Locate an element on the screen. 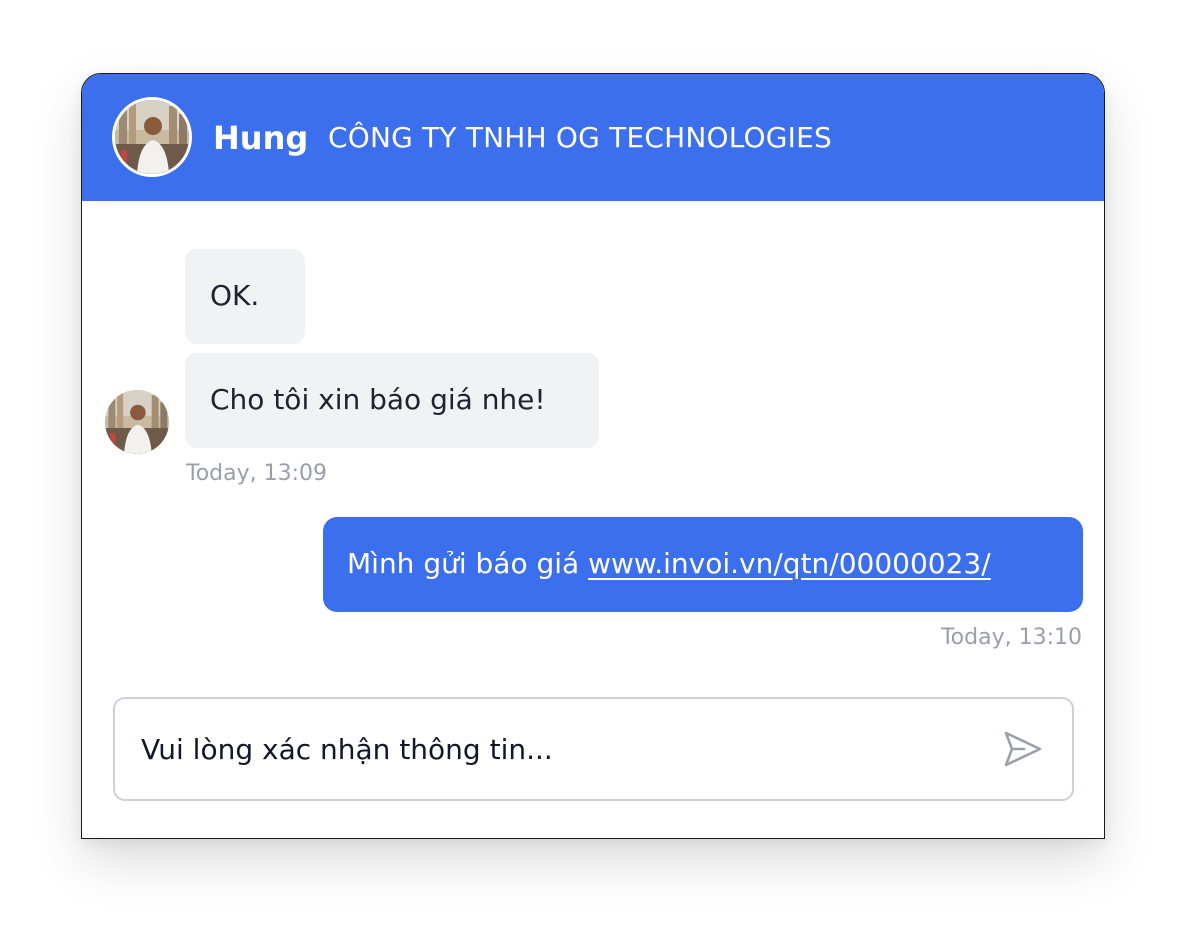 This screenshot has height=928, width=1186. send-button is located at coordinates (1022, 749).